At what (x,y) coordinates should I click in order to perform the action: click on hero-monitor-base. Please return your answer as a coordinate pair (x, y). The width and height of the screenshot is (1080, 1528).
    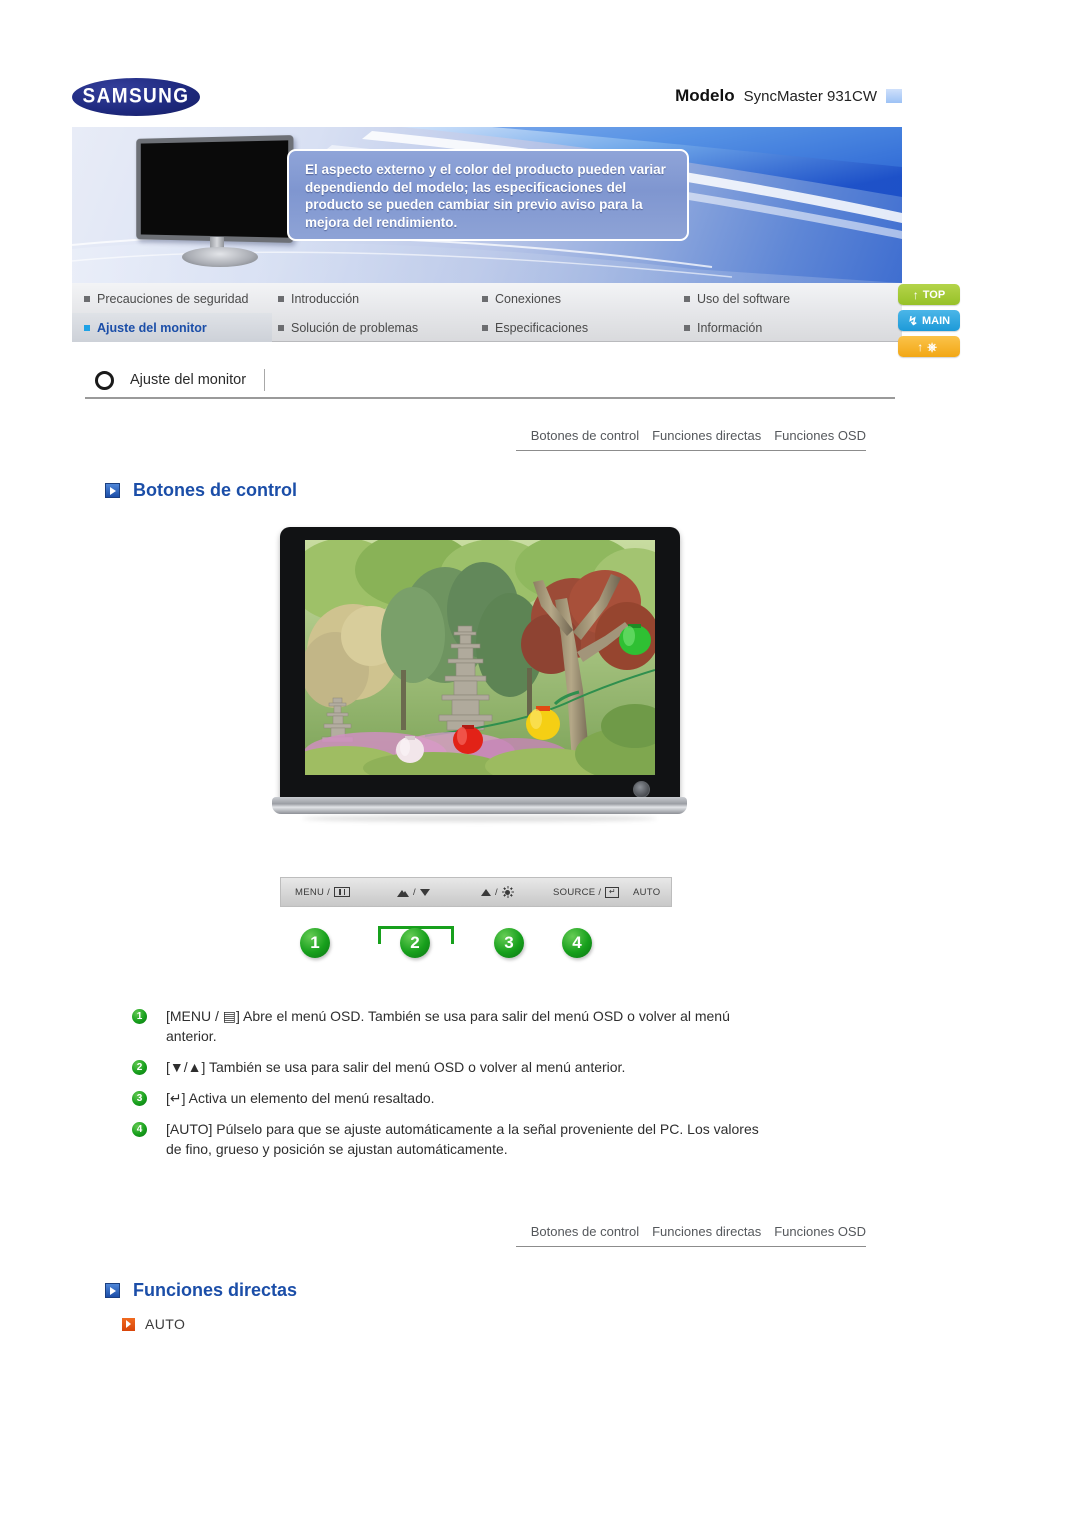
    Looking at the image, I should click on (220, 257).